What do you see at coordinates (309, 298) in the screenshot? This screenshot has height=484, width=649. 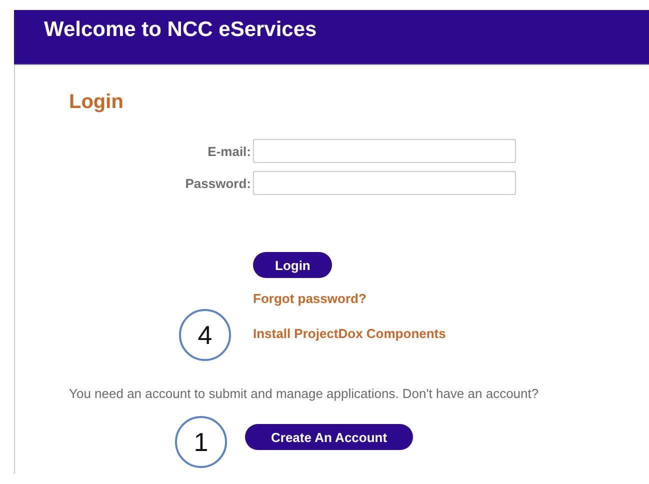 I see `link: Forgot password?` at bounding box center [309, 298].